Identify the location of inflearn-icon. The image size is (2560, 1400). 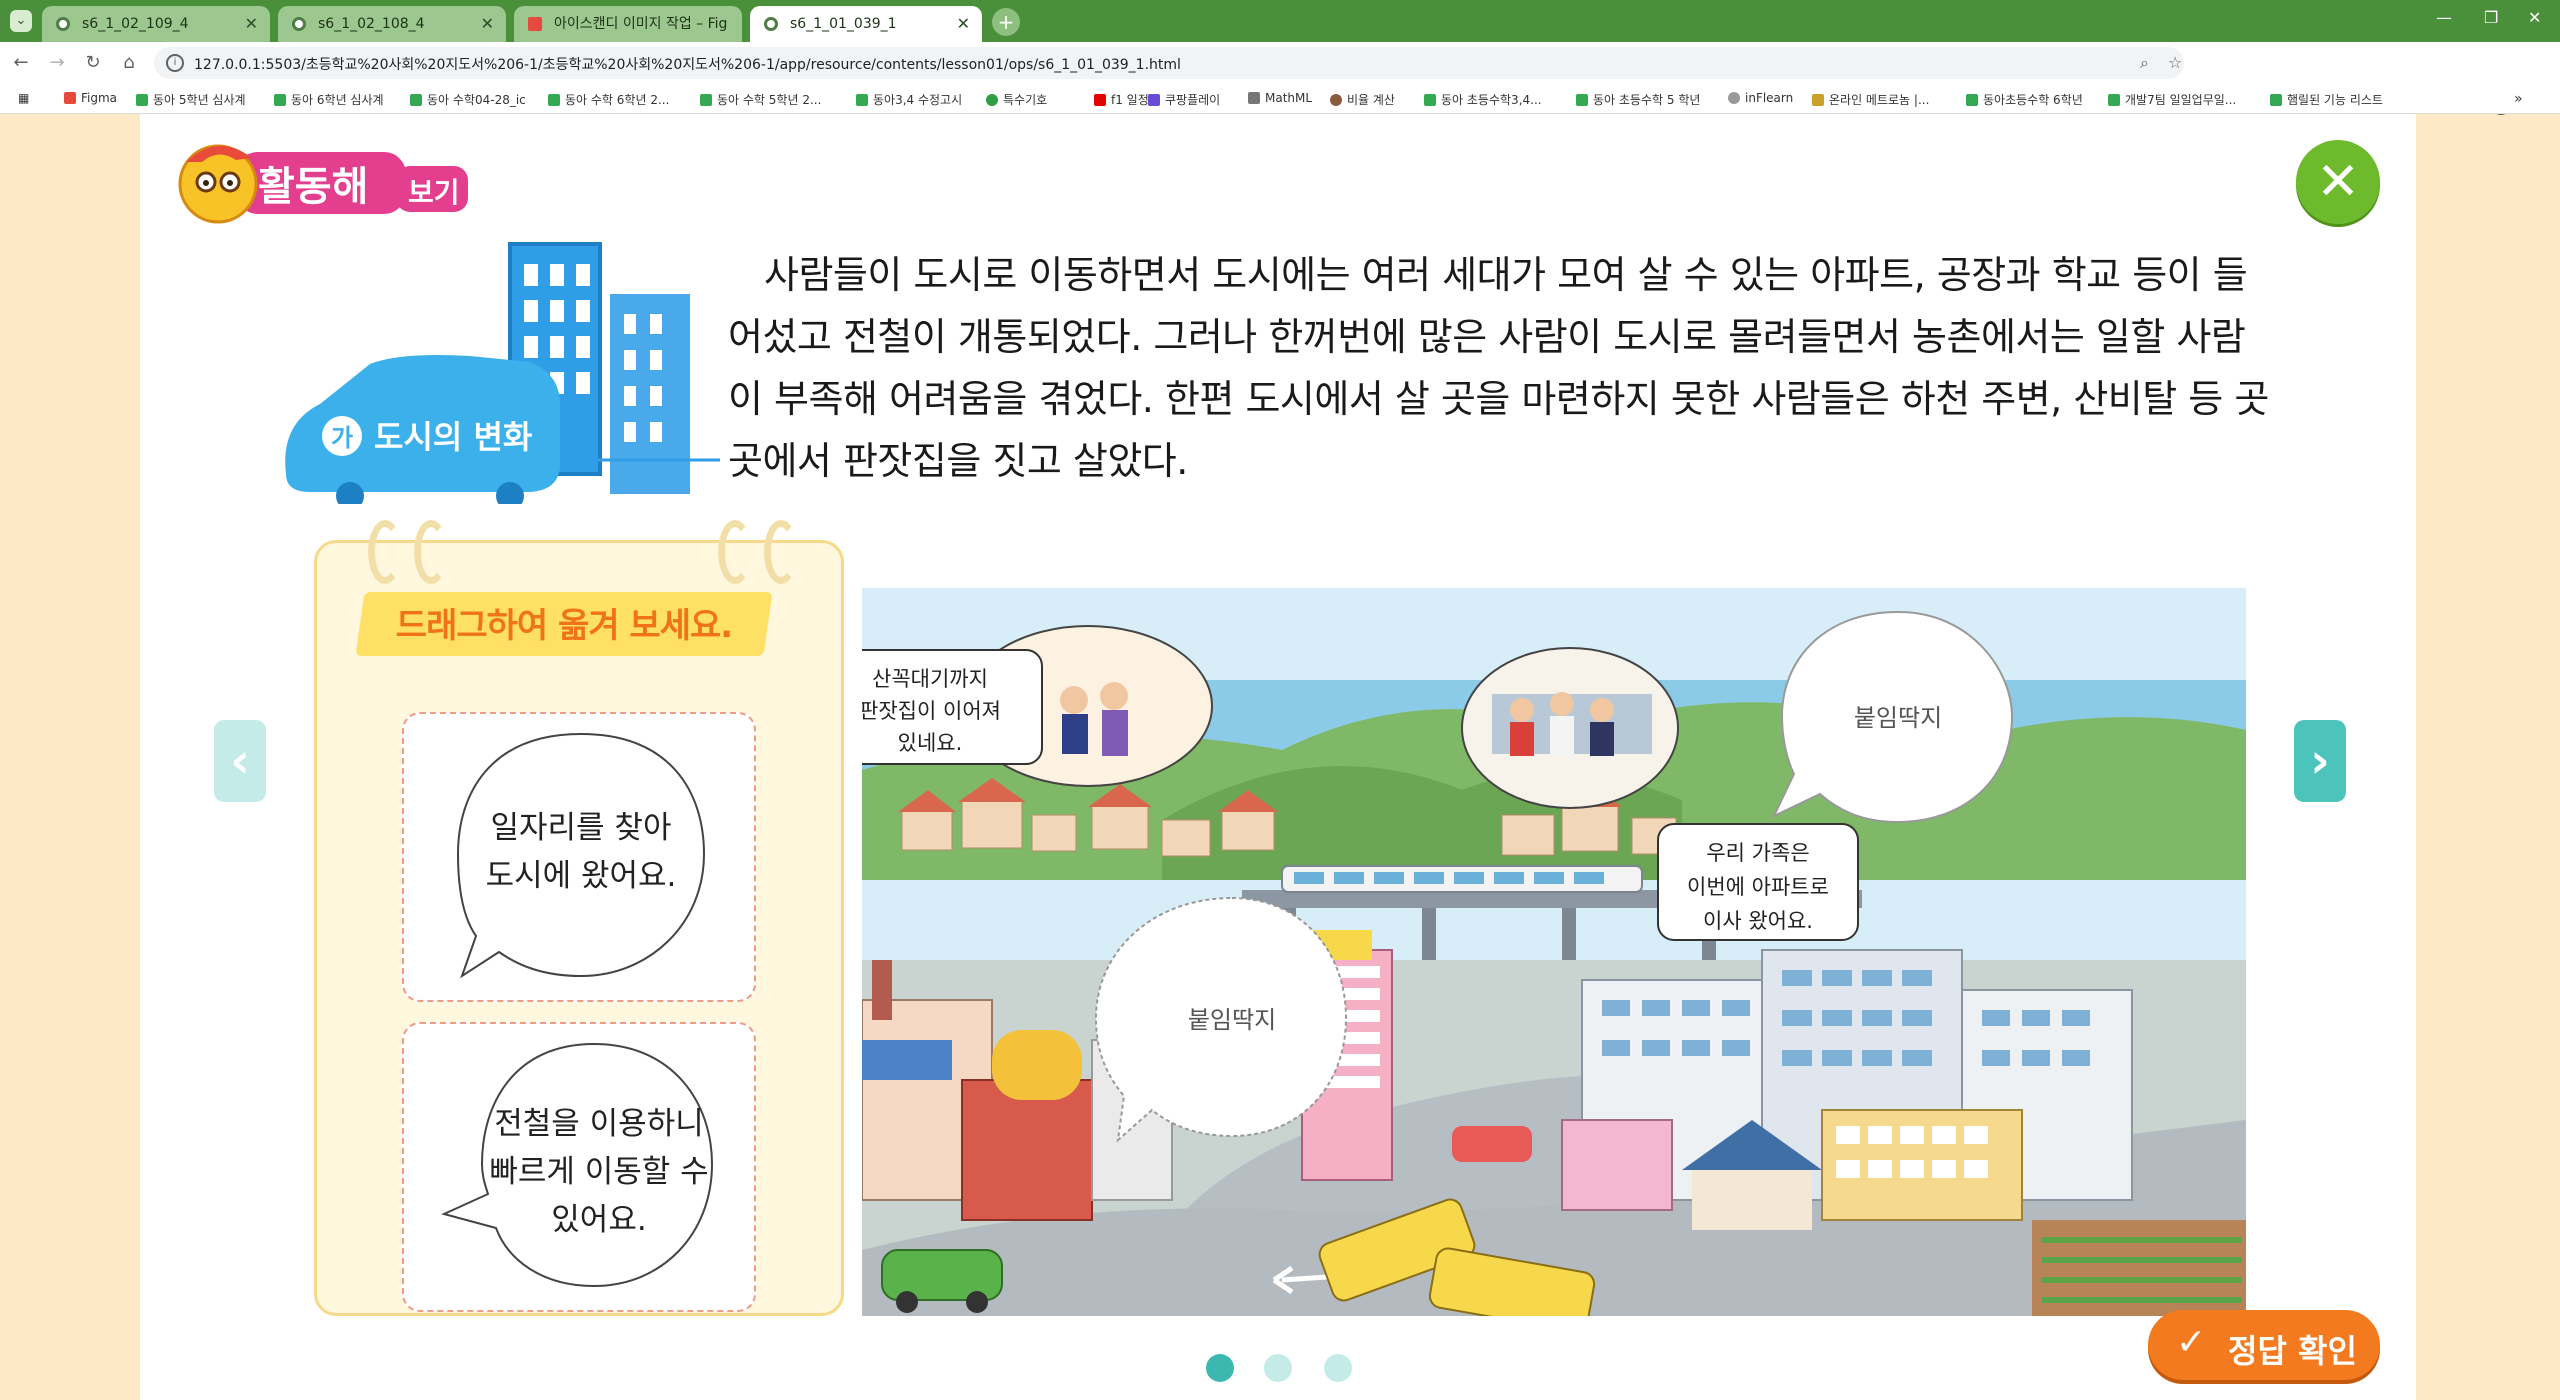
(1734, 98).